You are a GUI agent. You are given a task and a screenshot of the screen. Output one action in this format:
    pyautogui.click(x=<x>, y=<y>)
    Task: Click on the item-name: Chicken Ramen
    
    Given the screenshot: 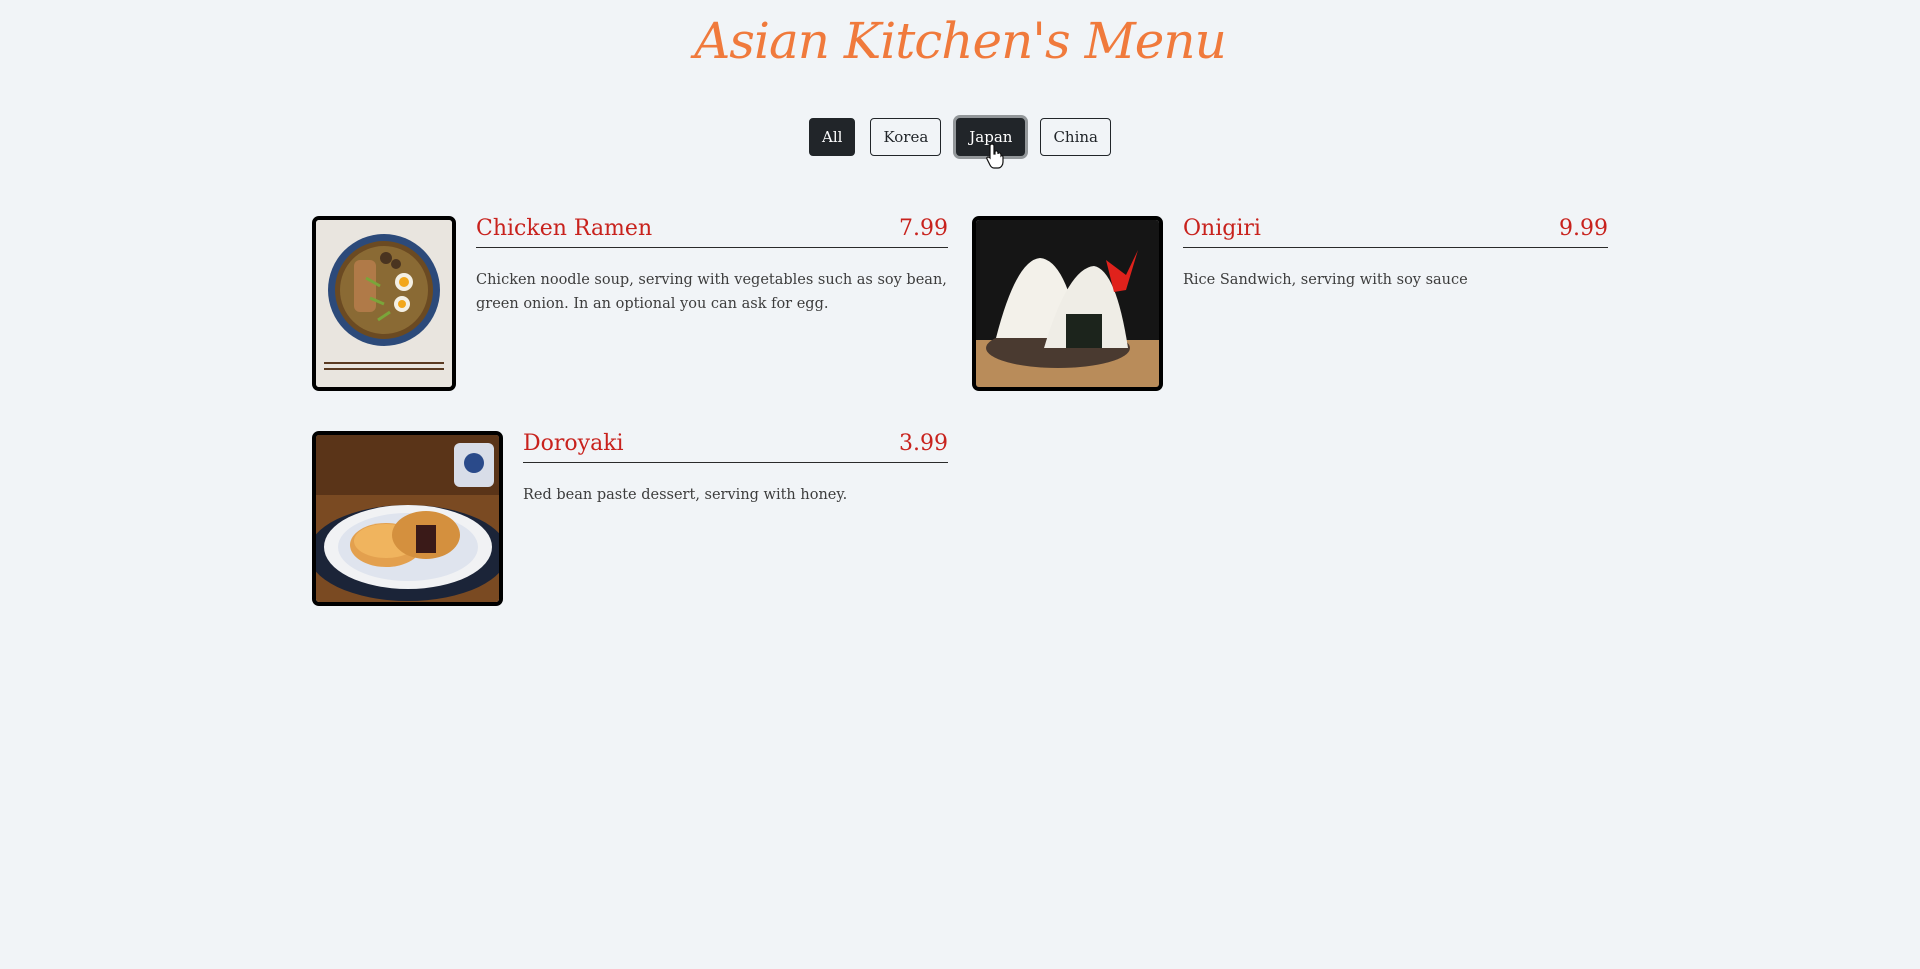 What is the action you would take?
    pyautogui.click(x=564, y=228)
    